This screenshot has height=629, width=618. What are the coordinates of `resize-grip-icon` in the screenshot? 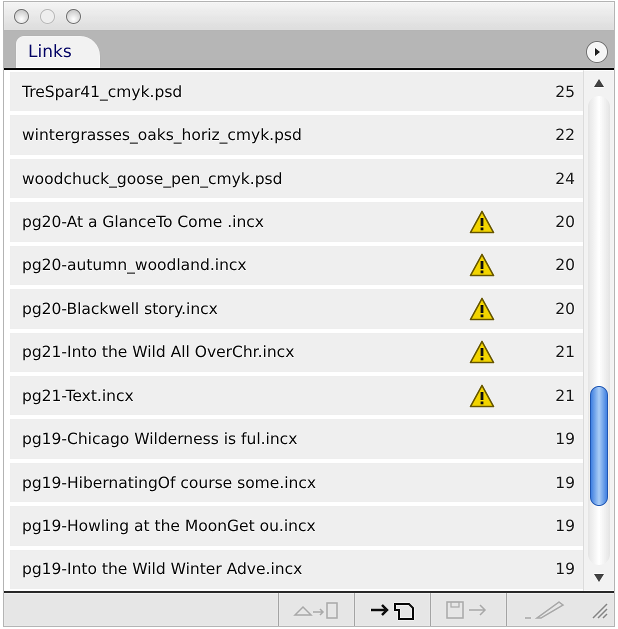 It's located at (599, 609).